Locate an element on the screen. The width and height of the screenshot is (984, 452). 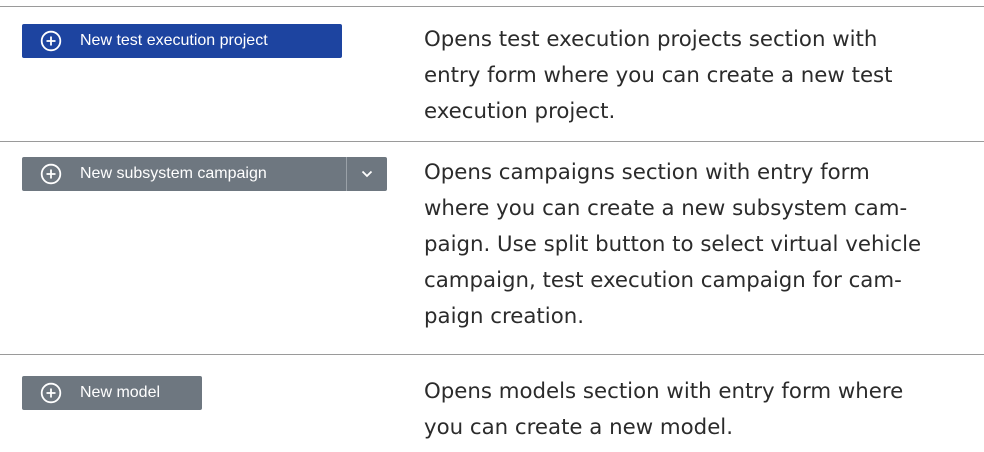
new-test-execution-project-button: New test execution project is located at coordinates (182, 41).